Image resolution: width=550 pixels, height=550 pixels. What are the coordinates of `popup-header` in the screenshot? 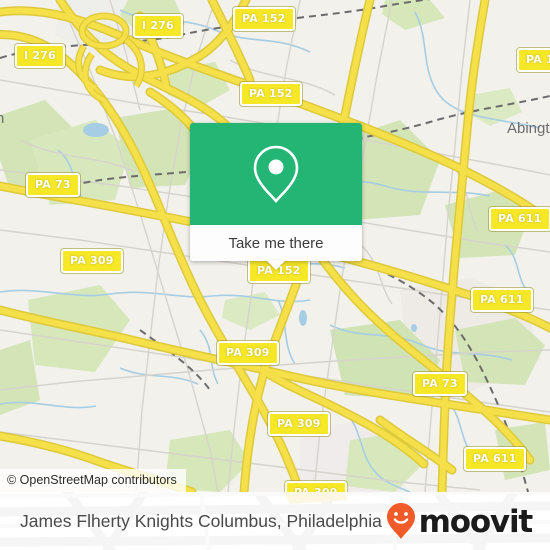 It's located at (276, 174).